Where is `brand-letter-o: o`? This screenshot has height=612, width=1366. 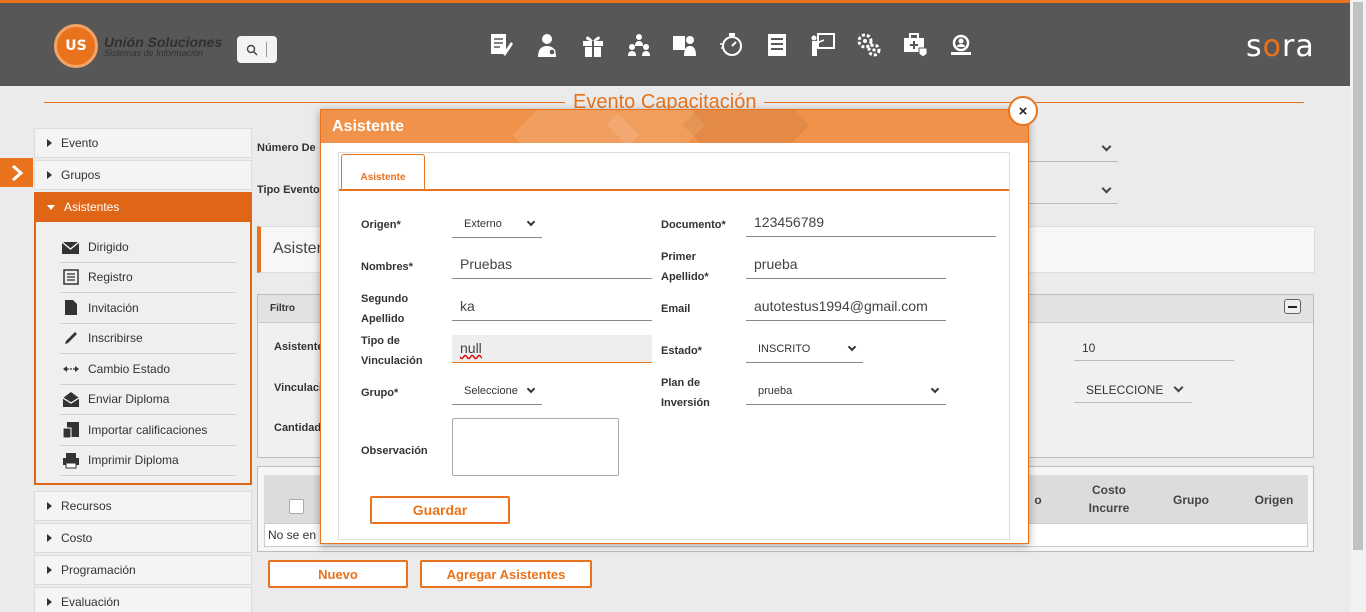
brand-letter-o: o is located at coordinates (1272, 46).